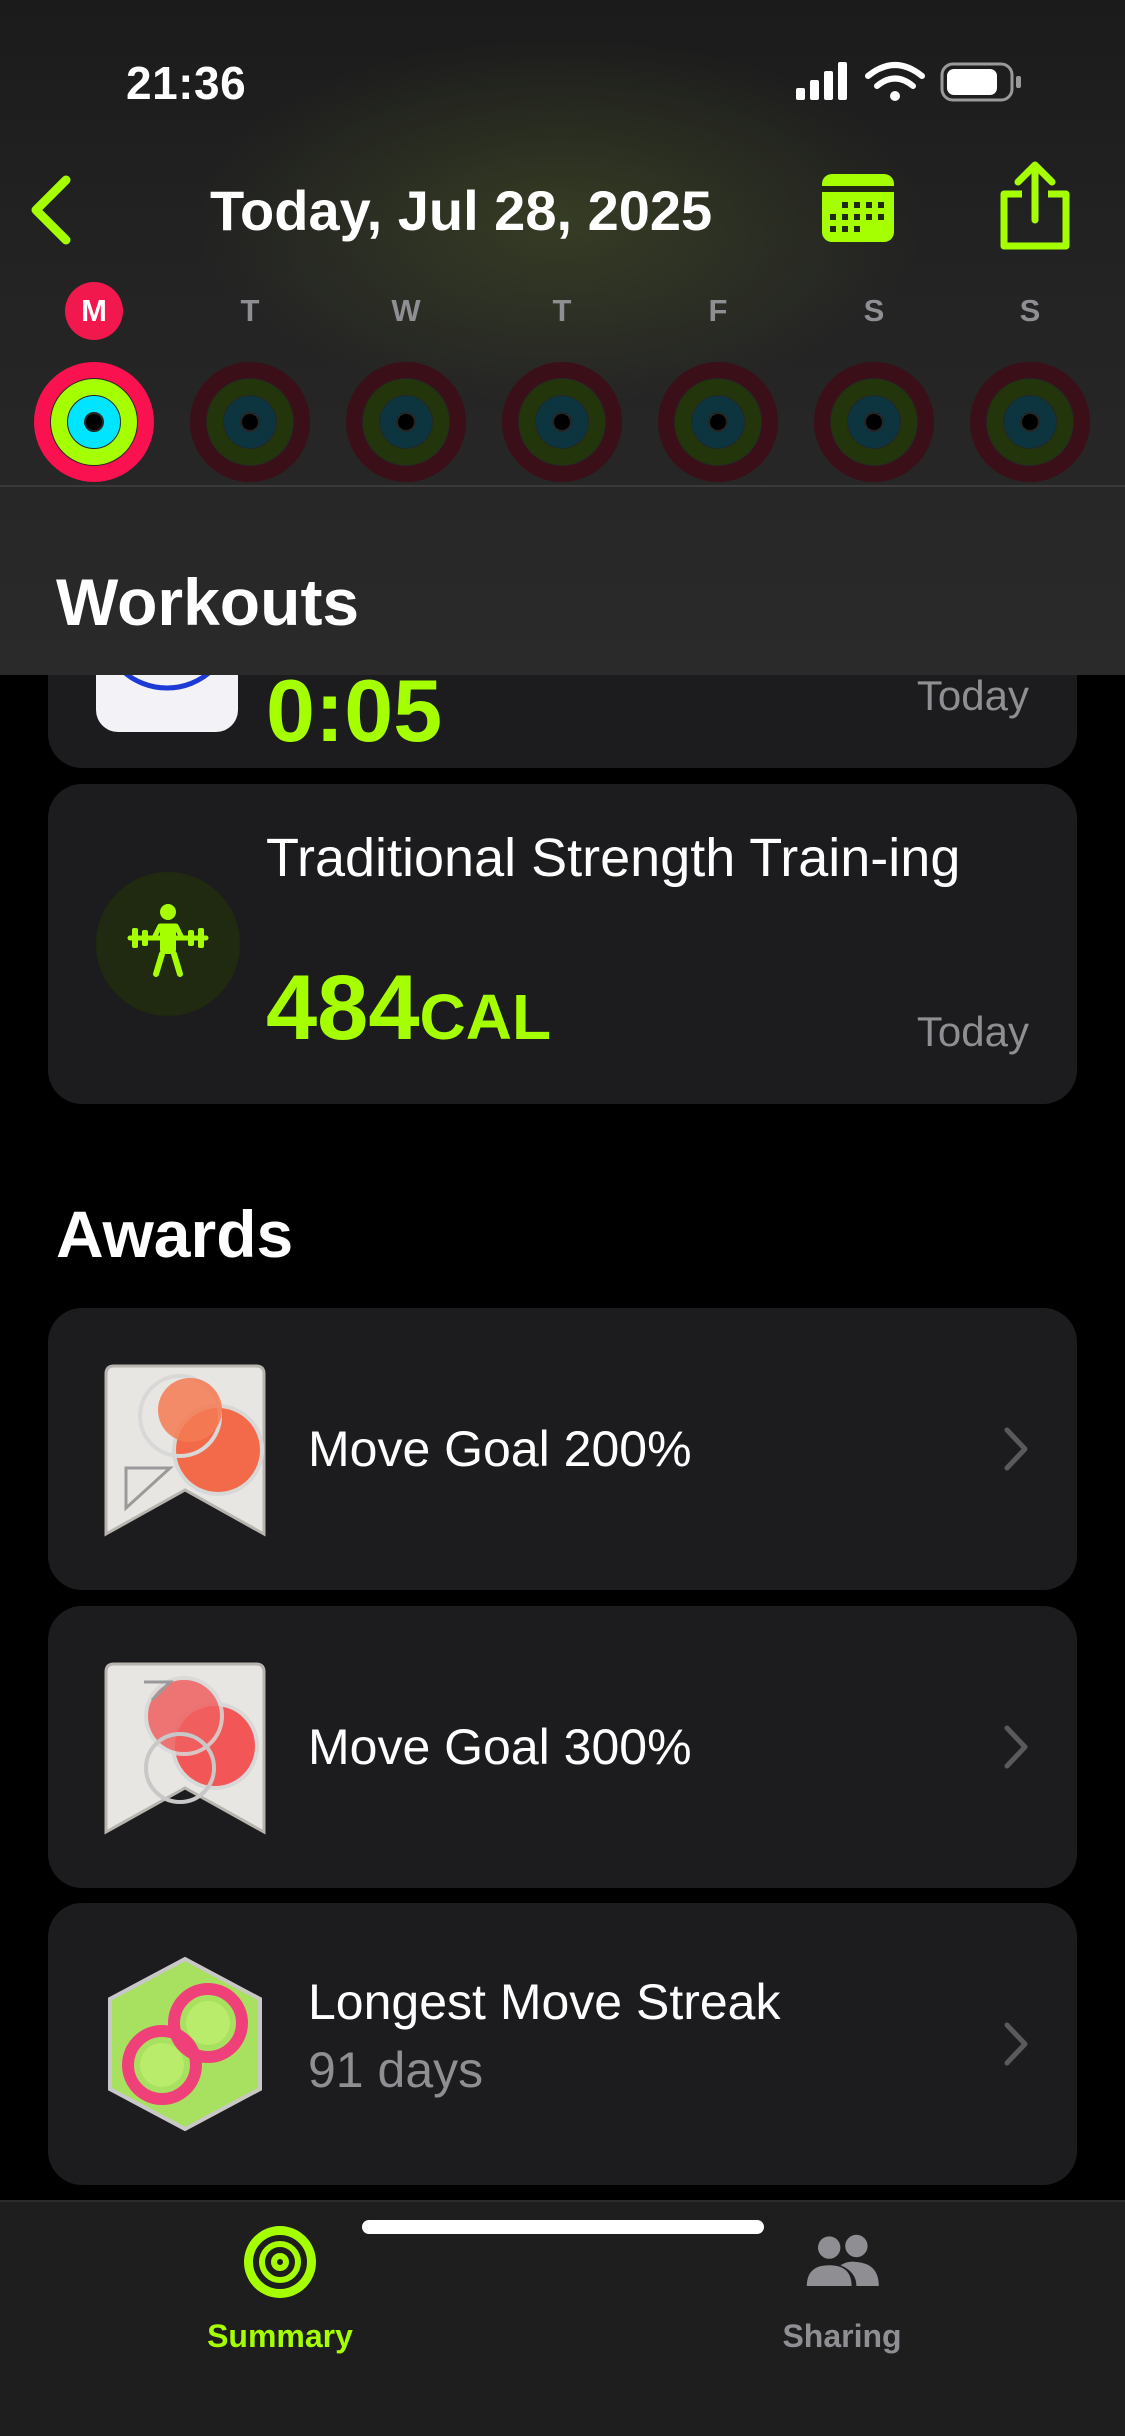  I want to click on day-letter: W, so click(406, 310).